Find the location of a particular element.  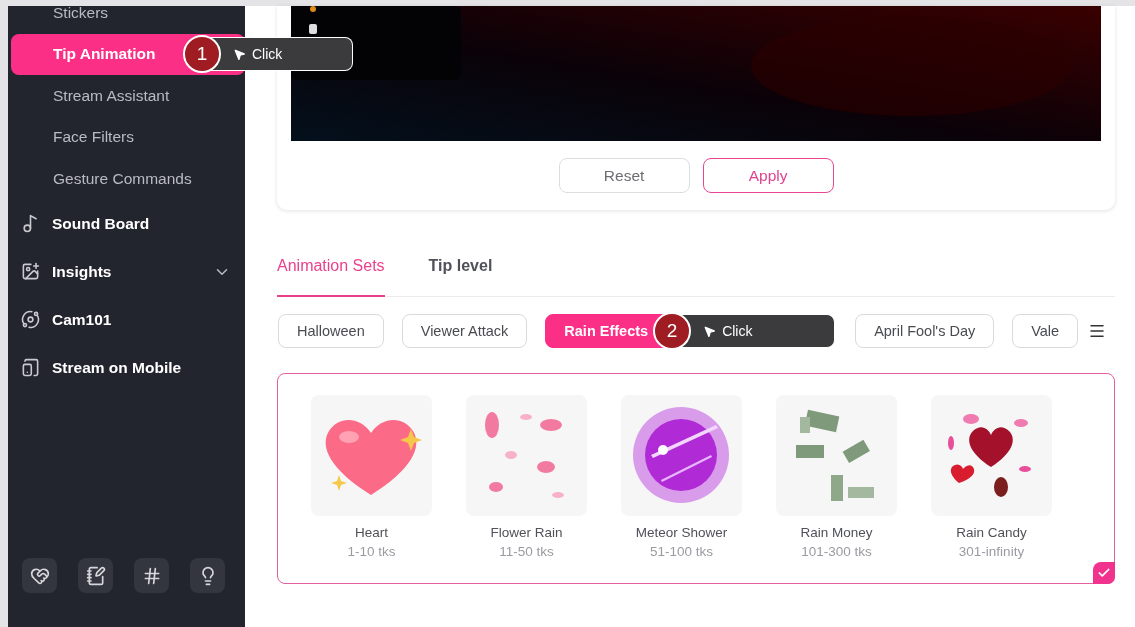

category-chip: Halloween is located at coordinates (331, 331).